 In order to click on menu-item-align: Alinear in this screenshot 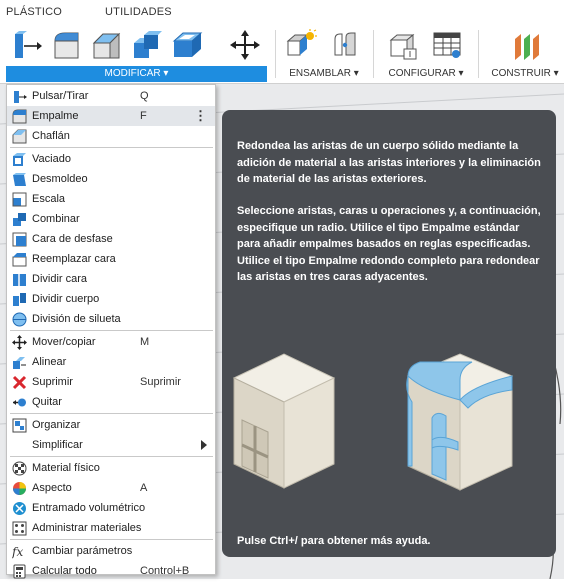, I will do `click(111, 362)`.